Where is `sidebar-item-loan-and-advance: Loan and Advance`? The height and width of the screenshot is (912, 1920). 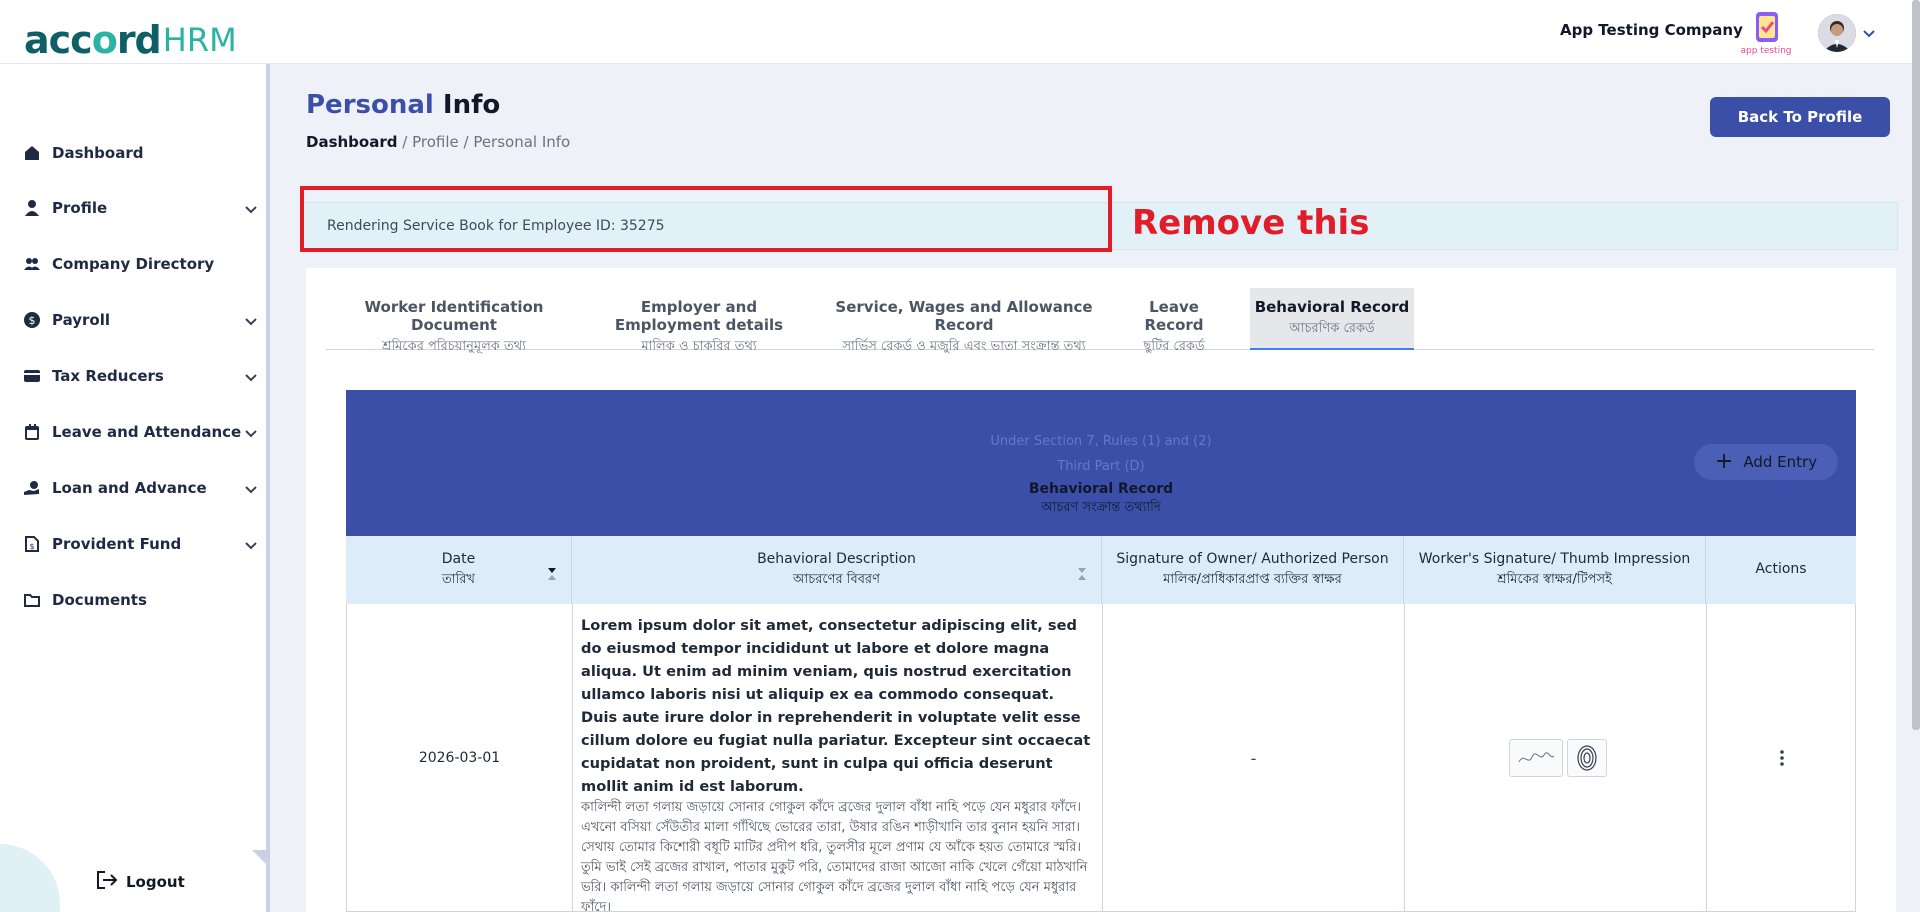 sidebar-item-loan-and-advance: Loan and Advance is located at coordinates (140, 488).